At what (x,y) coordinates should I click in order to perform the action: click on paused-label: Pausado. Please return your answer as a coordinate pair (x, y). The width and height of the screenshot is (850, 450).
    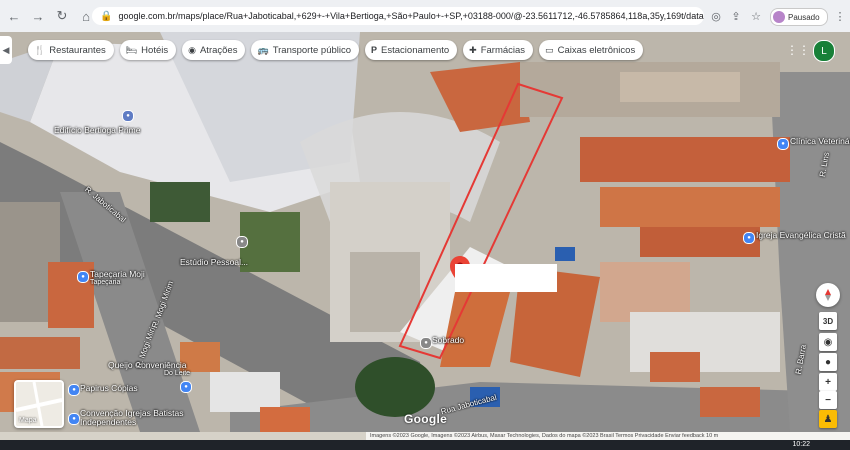
    Looking at the image, I should click on (804, 17).